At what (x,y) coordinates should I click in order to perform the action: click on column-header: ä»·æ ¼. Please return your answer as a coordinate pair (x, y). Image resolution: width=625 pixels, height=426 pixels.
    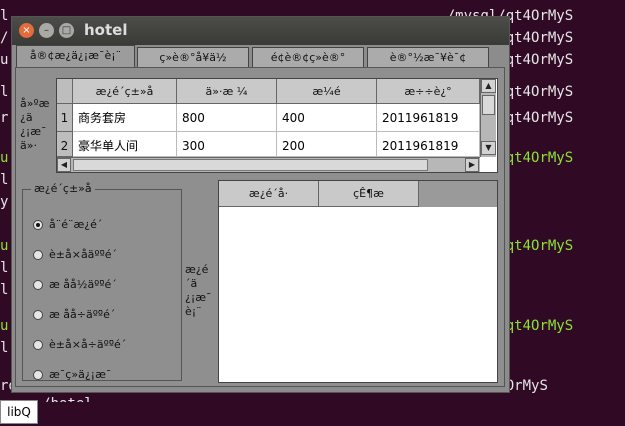
    Looking at the image, I should click on (227, 91).